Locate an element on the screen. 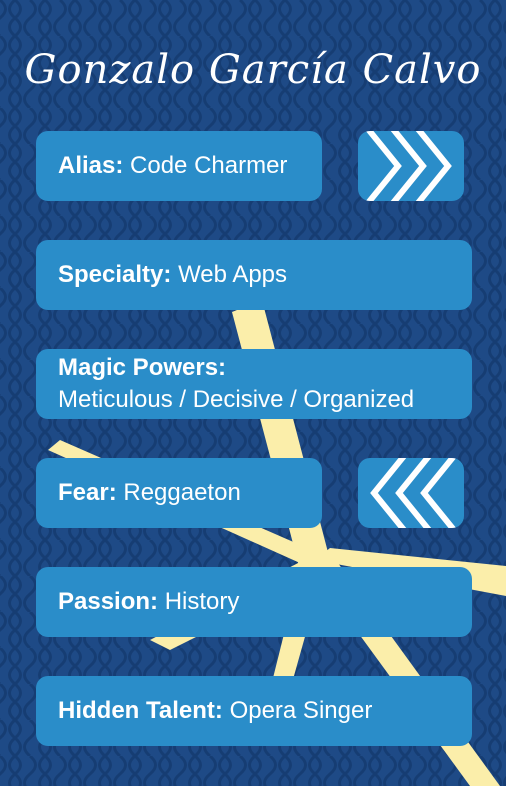 The height and width of the screenshot is (786, 506). card-fear: Fear: Reggaeton is located at coordinates (179, 493).